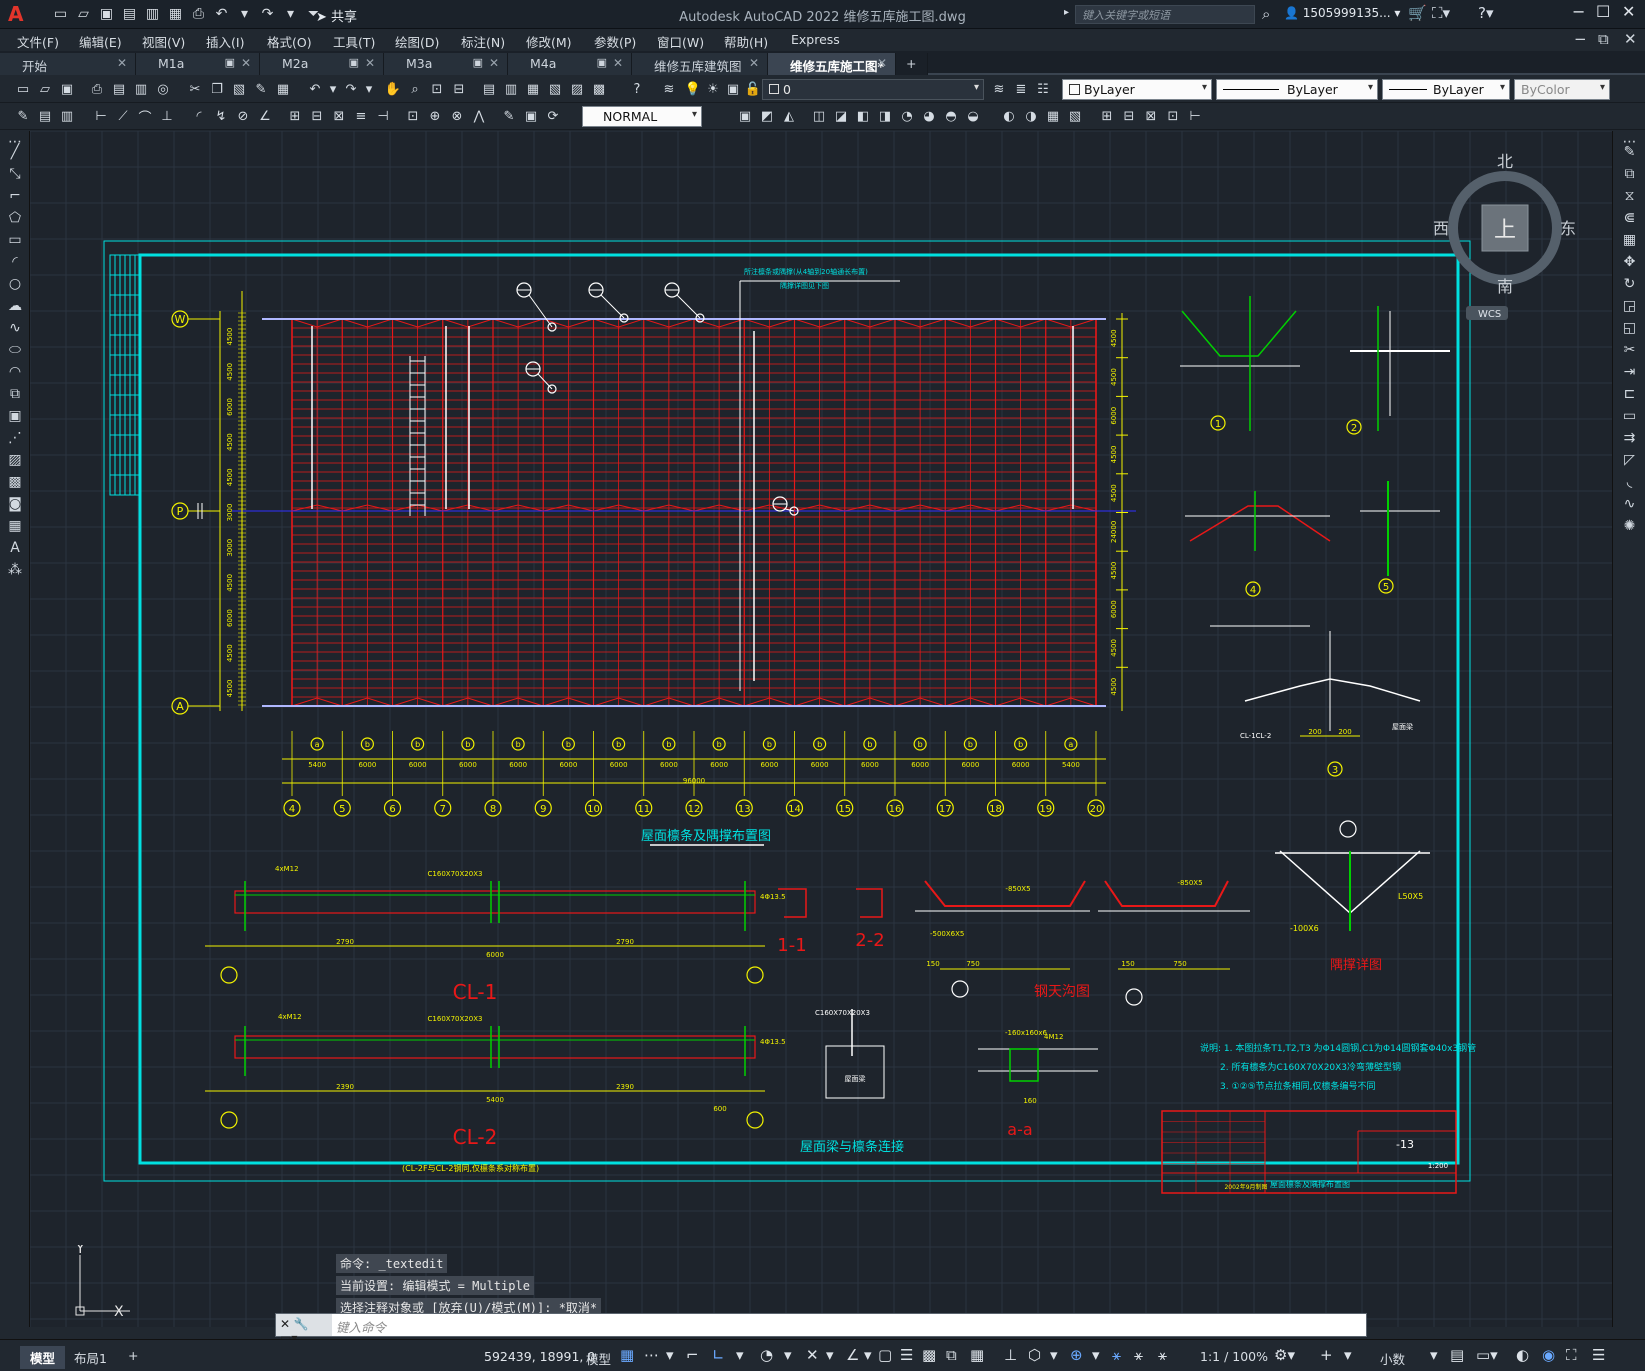 The image size is (1645, 1371). Describe the element at coordinates (1434, 1355) in the screenshot. I see `units-arrow-icon: ▾` at that location.